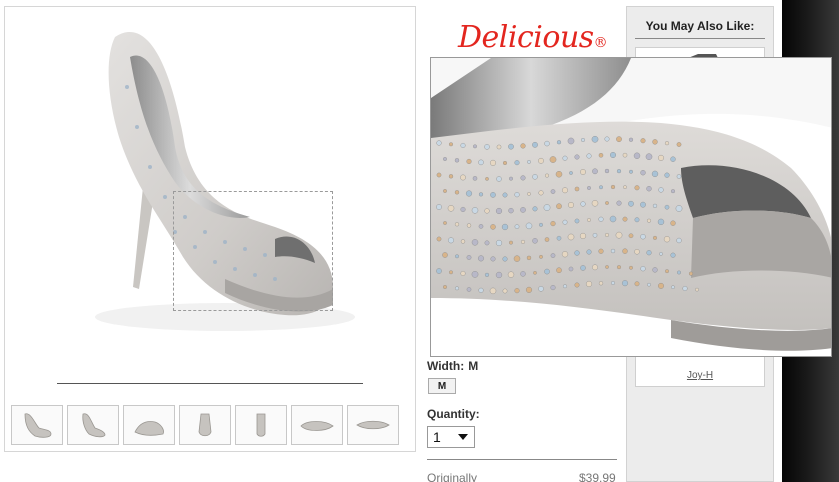 The image size is (839, 482). What do you see at coordinates (600, 43) in the screenshot?
I see `registered-mark: ®` at bounding box center [600, 43].